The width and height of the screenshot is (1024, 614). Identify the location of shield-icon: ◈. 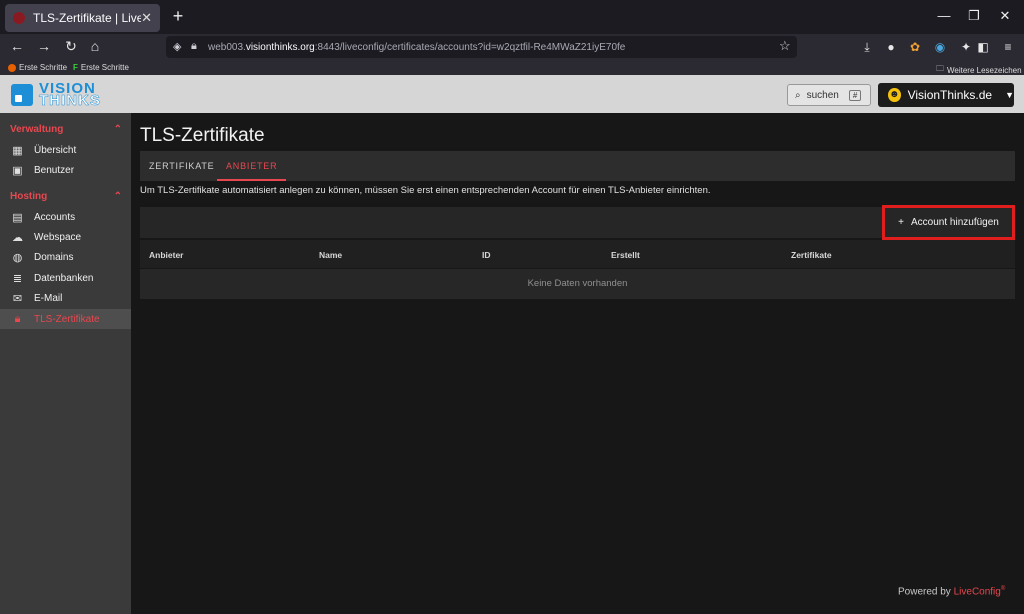
(177, 46).